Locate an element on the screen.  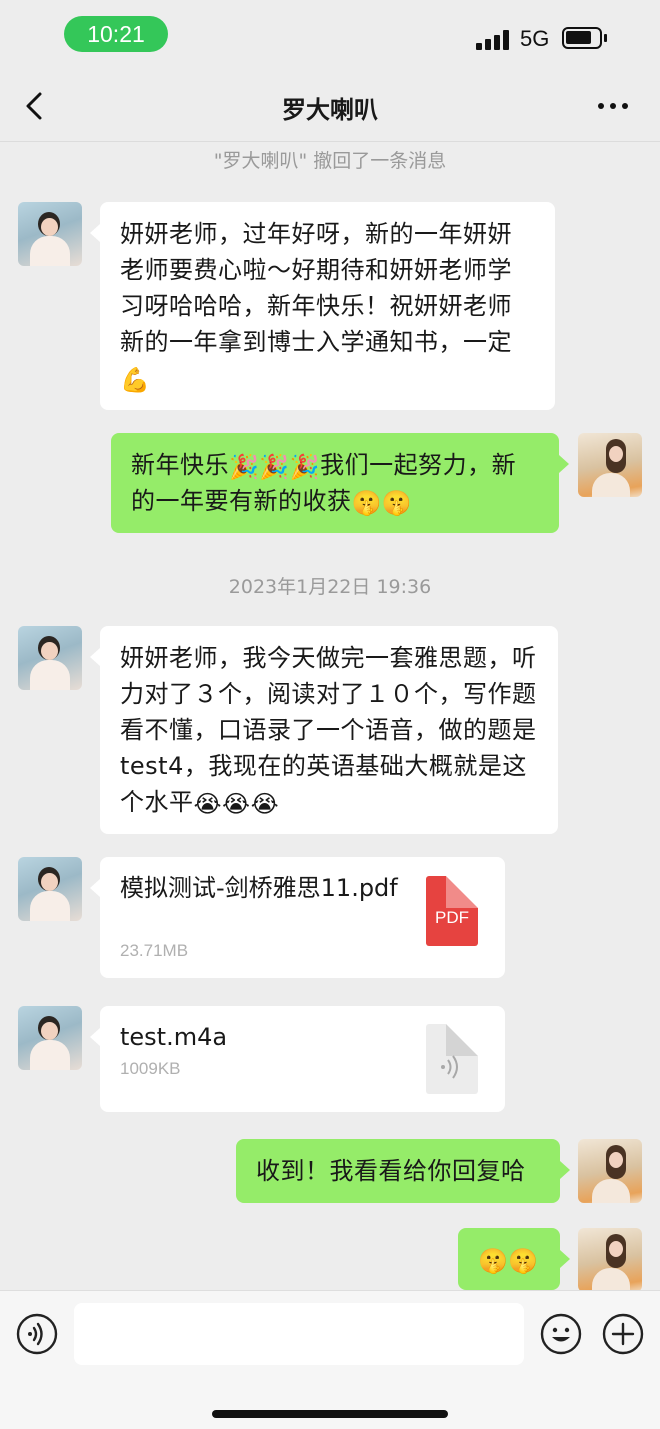
file-size: 23.71MB is located at coordinates (154, 950).